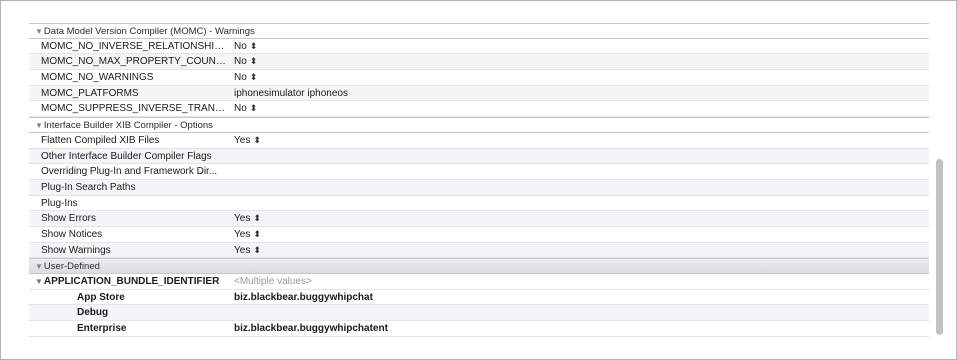 The height and width of the screenshot is (360, 957). Describe the element at coordinates (127, 281) in the screenshot. I see `setting-name: ▼APPLICATION_BUNDLE_IDENTIFIER` at that location.